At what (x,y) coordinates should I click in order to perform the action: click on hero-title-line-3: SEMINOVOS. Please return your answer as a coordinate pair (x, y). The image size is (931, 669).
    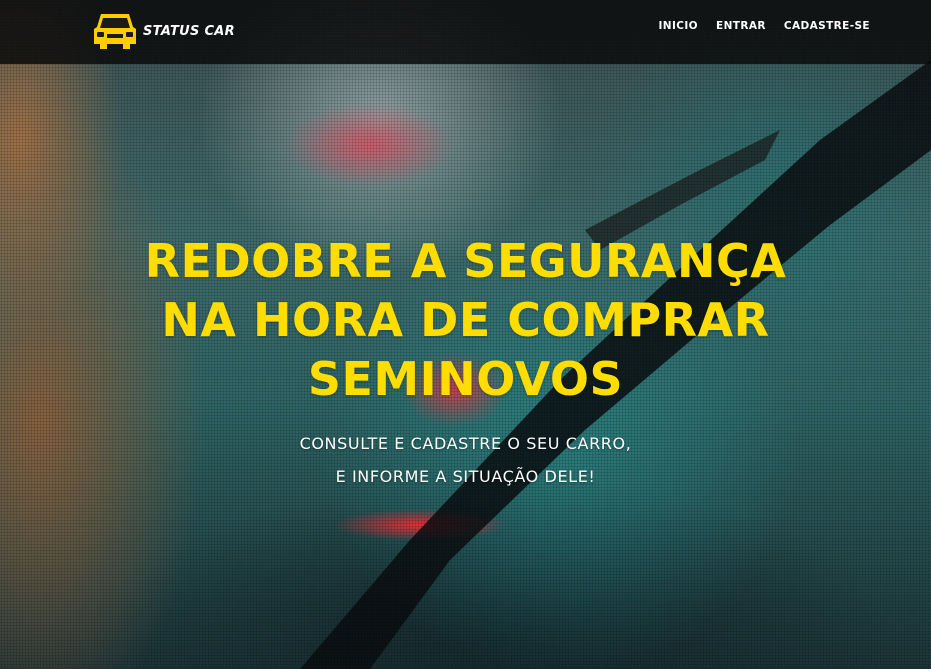
    Looking at the image, I should click on (465, 379).